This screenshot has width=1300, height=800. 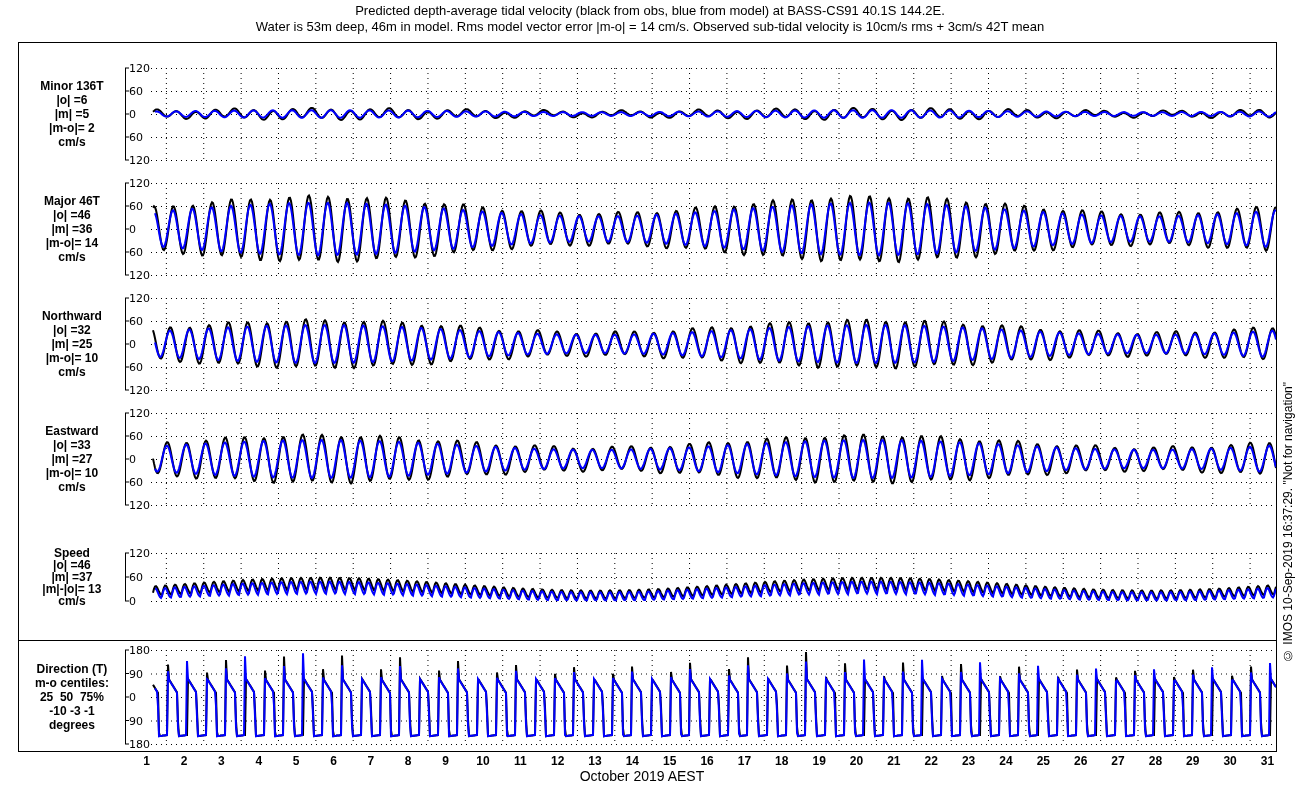 I want to click on axis-tick-label: 21, so click(x=894, y=761).